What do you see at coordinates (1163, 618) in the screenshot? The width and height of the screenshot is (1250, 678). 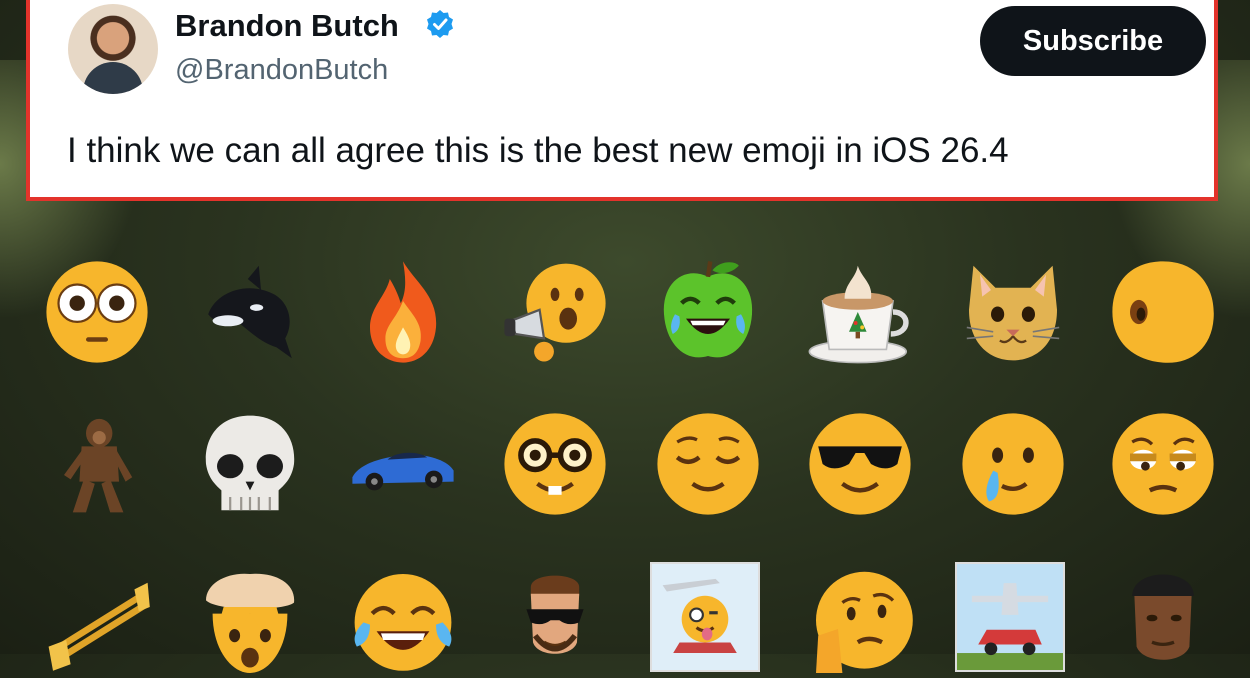 I see `person-beanie-icon` at bounding box center [1163, 618].